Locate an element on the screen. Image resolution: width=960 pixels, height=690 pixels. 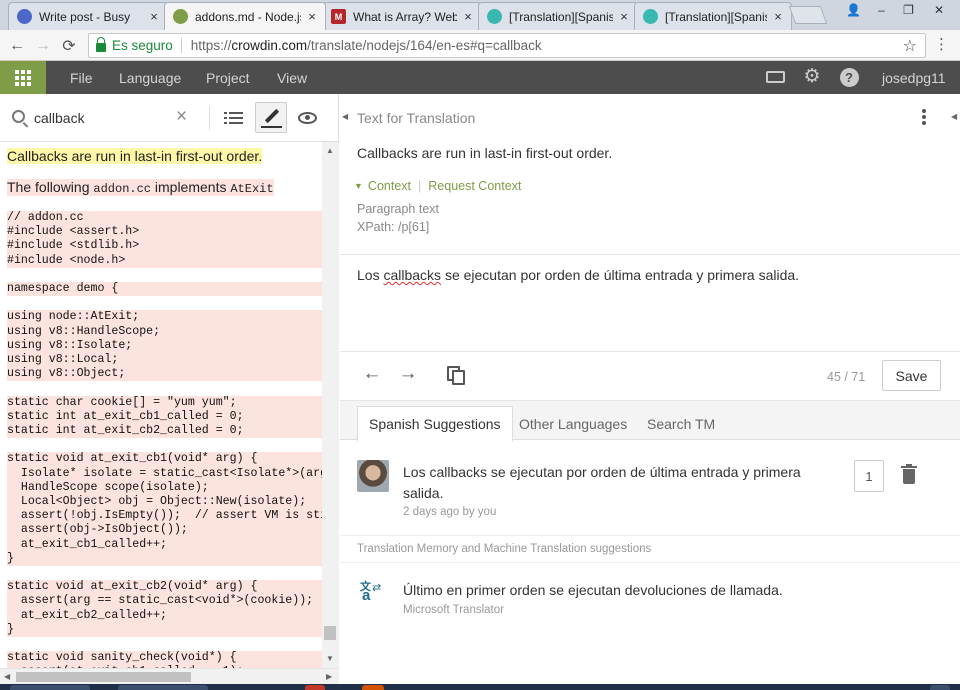
menu-view: View is located at coordinates (292, 78).